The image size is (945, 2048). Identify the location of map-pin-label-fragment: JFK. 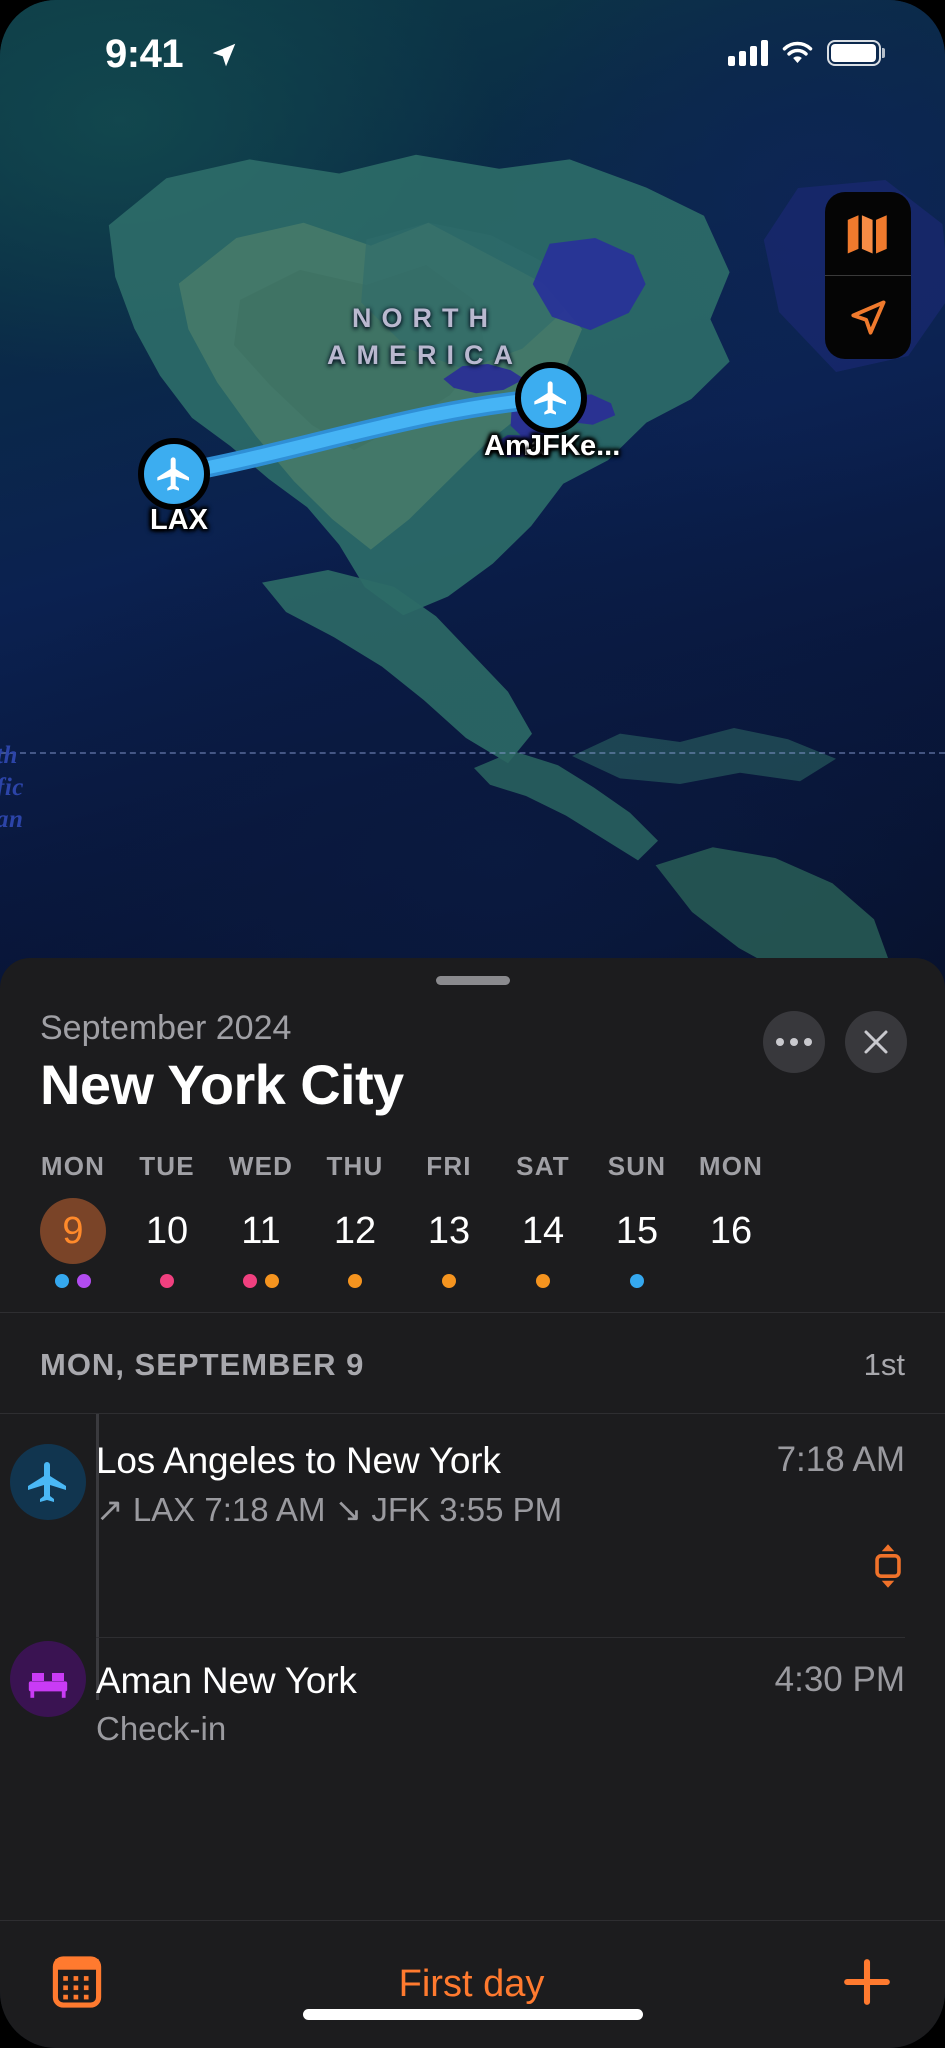
(553, 446).